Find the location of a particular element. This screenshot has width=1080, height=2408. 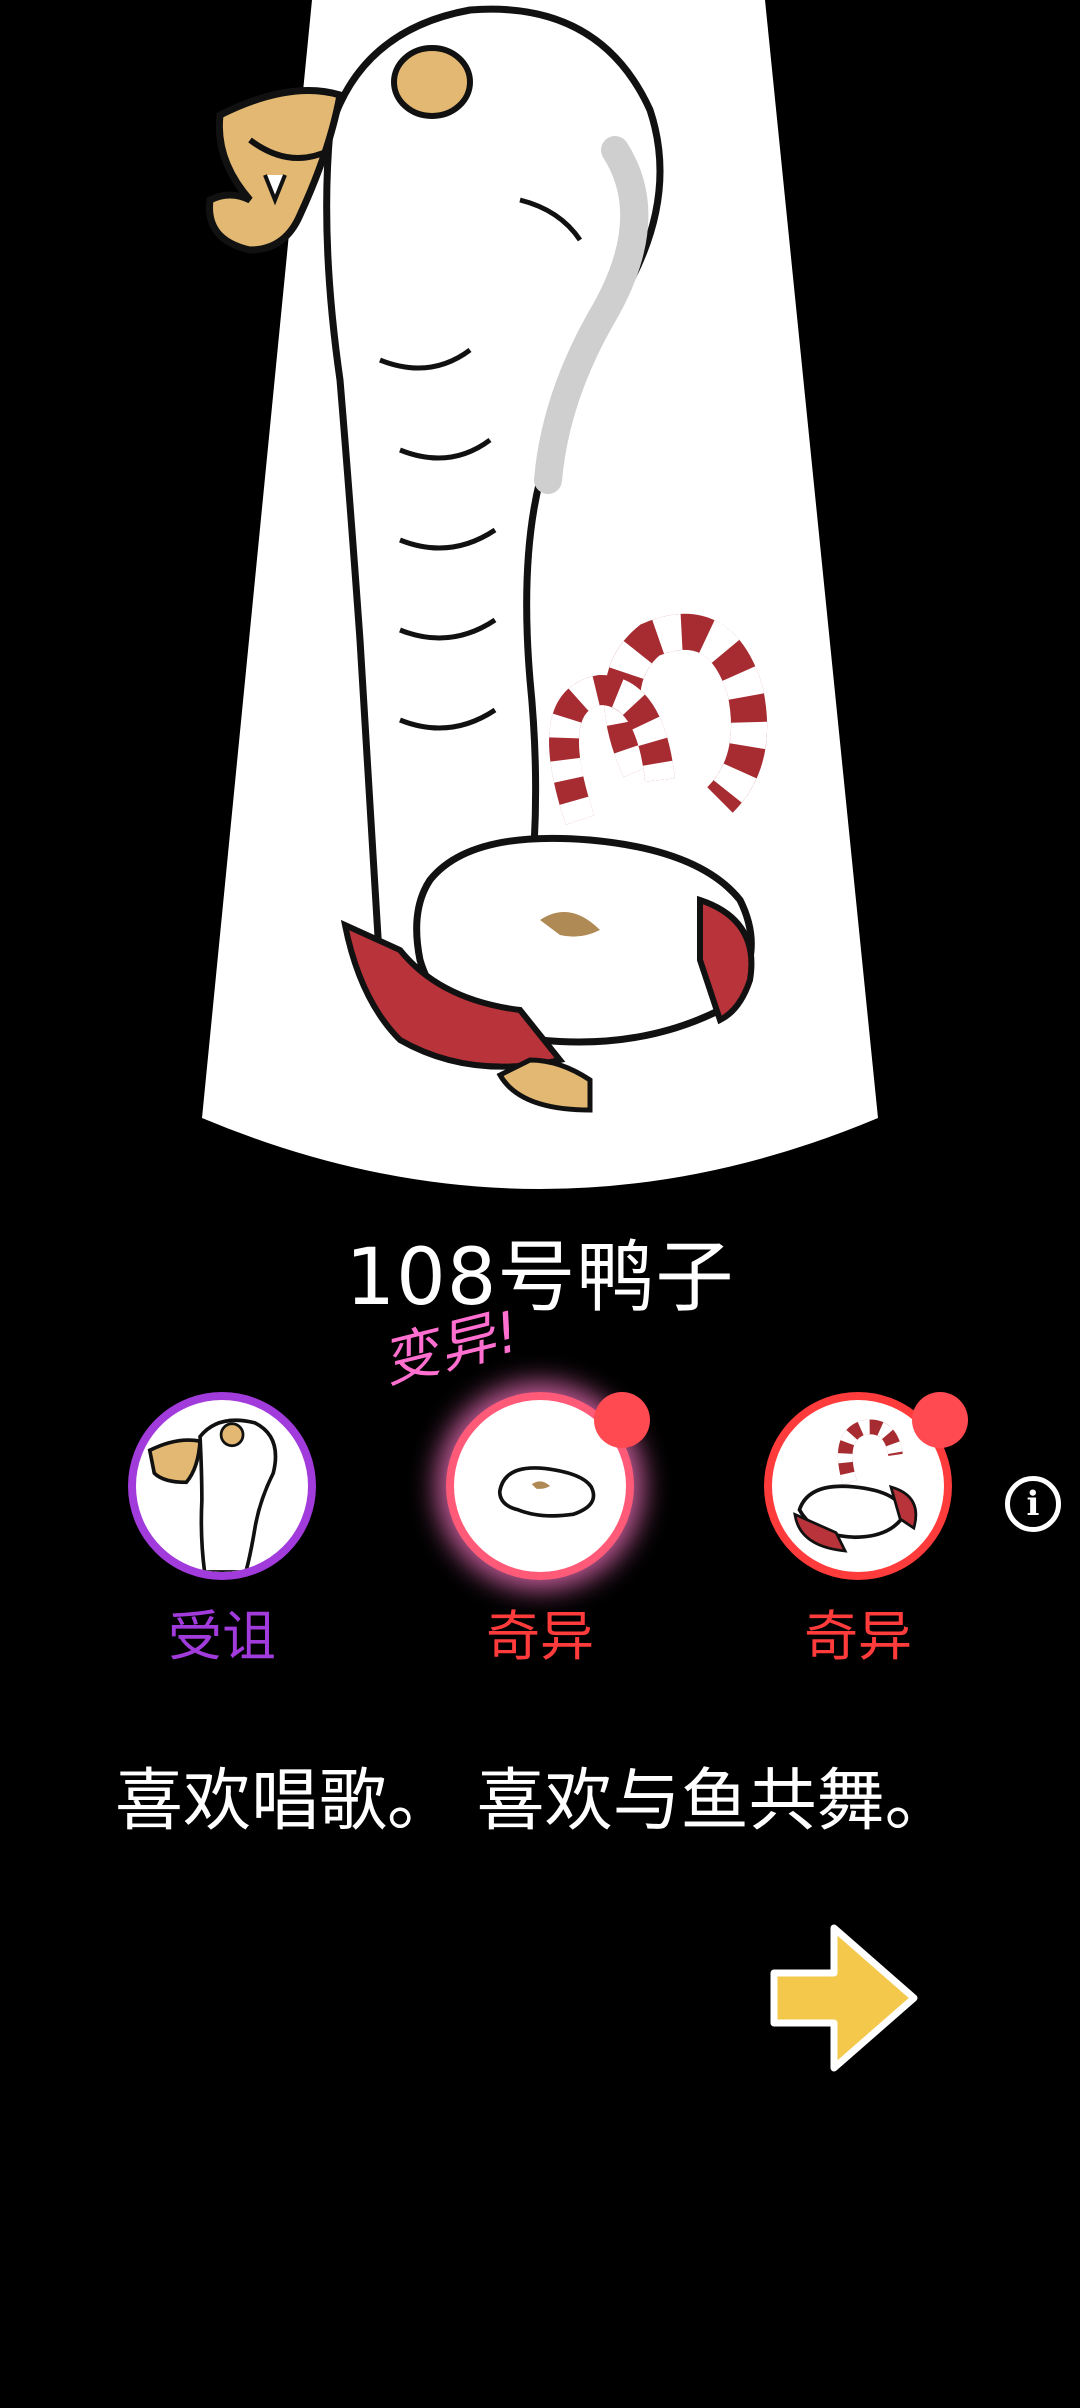

trait-cursed-label: 受诅 is located at coordinates (222, 1636).